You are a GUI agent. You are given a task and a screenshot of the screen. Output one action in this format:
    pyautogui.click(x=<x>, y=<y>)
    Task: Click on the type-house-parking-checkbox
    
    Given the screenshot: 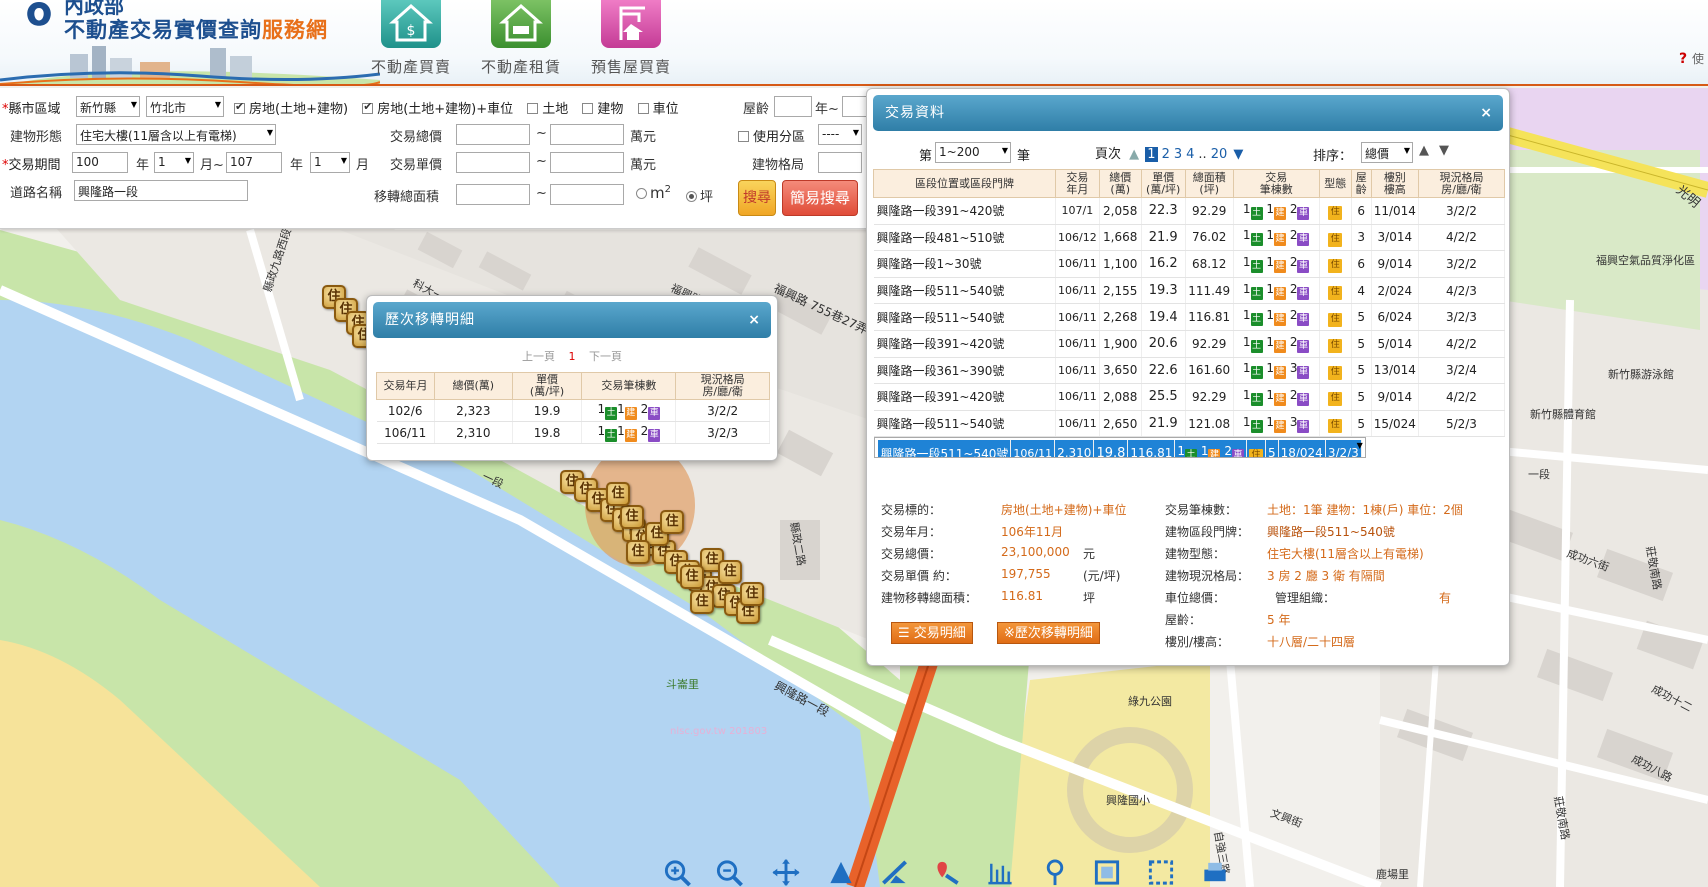 What is the action you would take?
    pyautogui.click(x=368, y=107)
    